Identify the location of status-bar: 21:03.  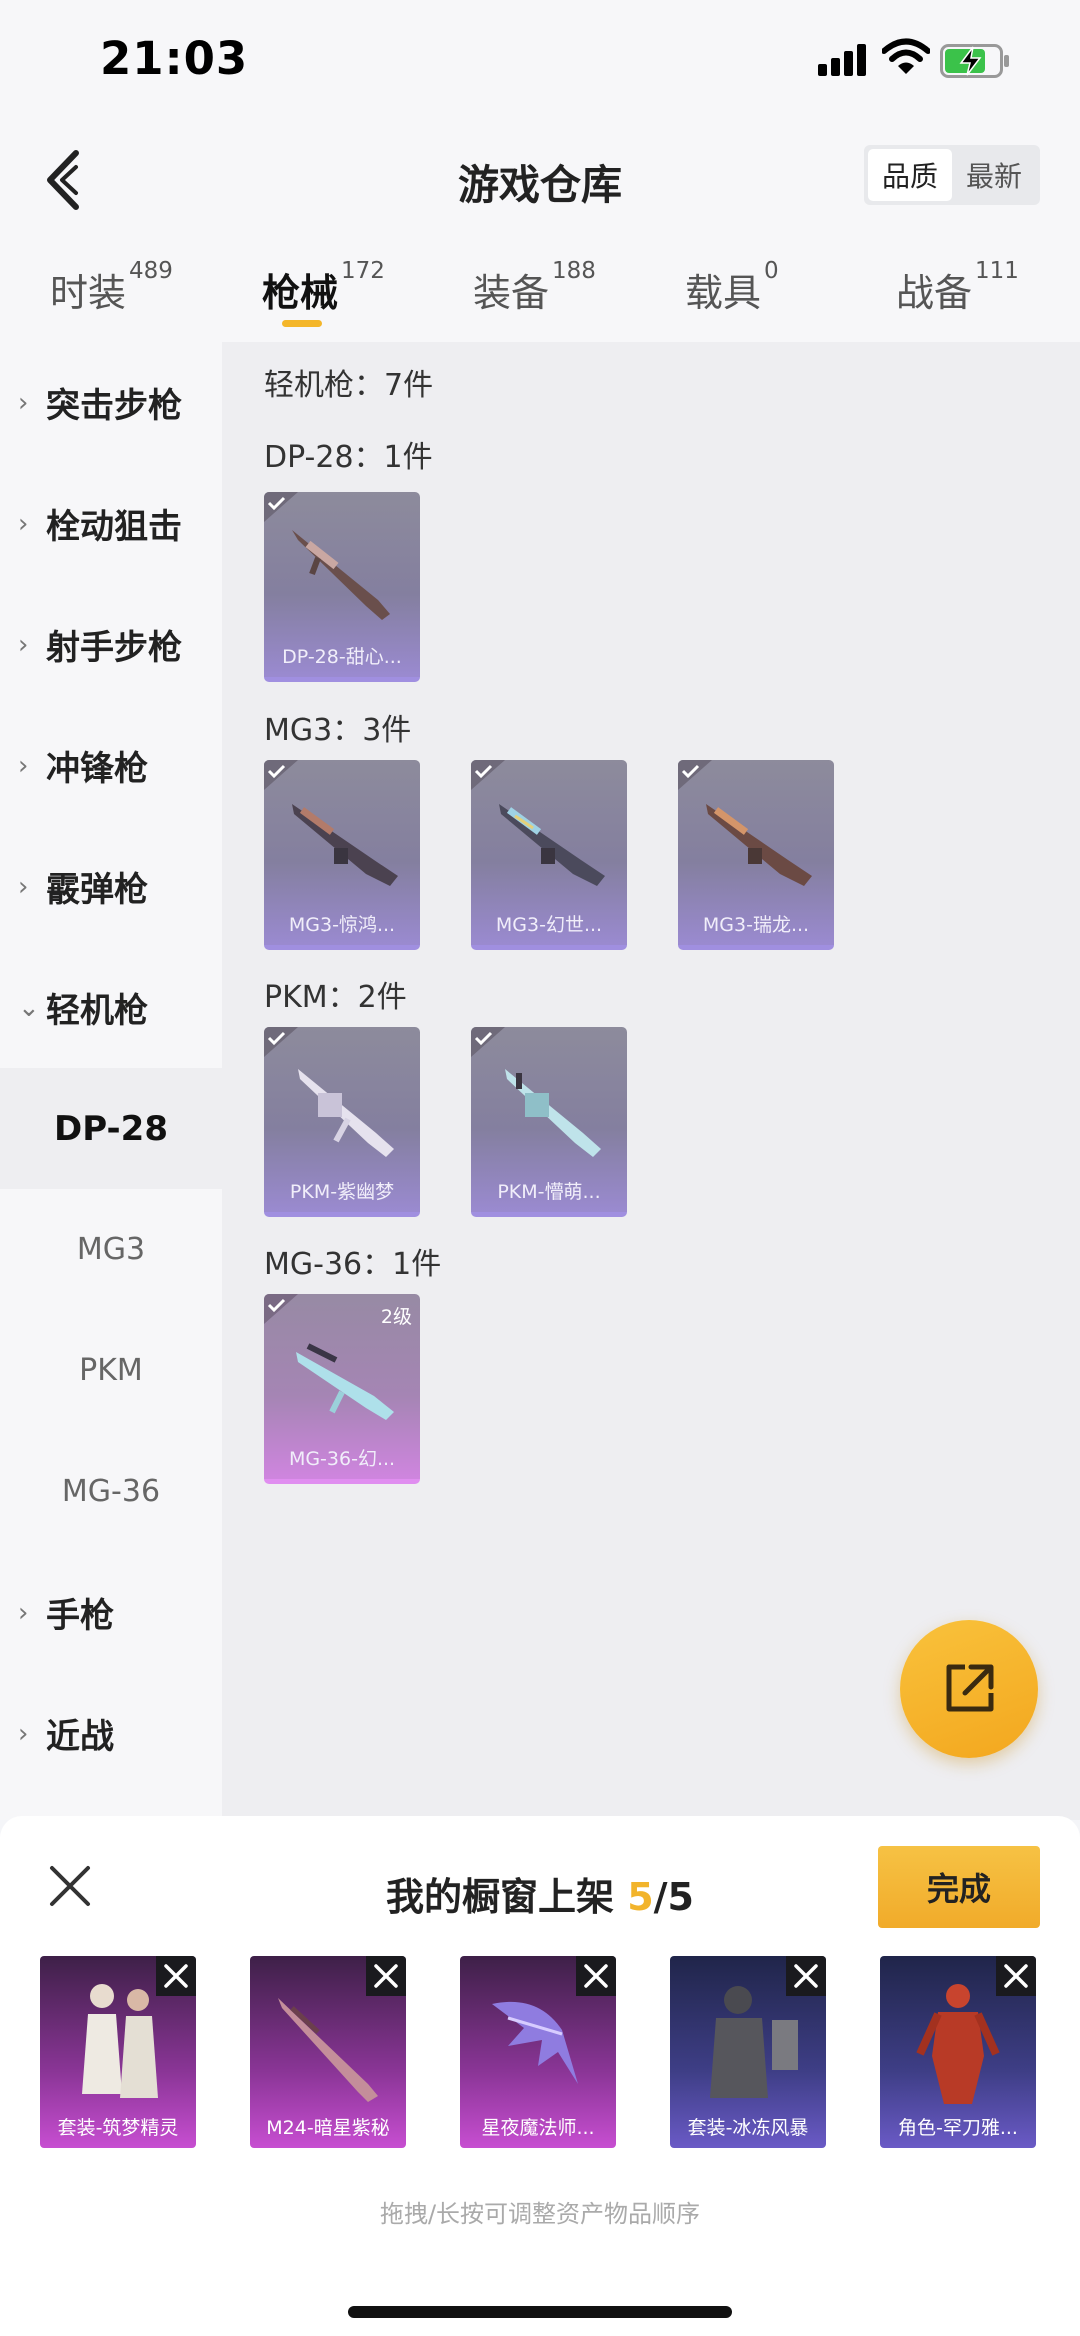
(540, 62).